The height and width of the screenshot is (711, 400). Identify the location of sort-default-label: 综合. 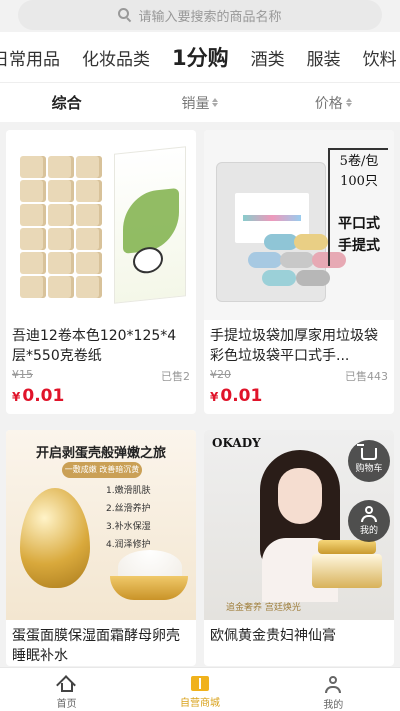
(66, 103).